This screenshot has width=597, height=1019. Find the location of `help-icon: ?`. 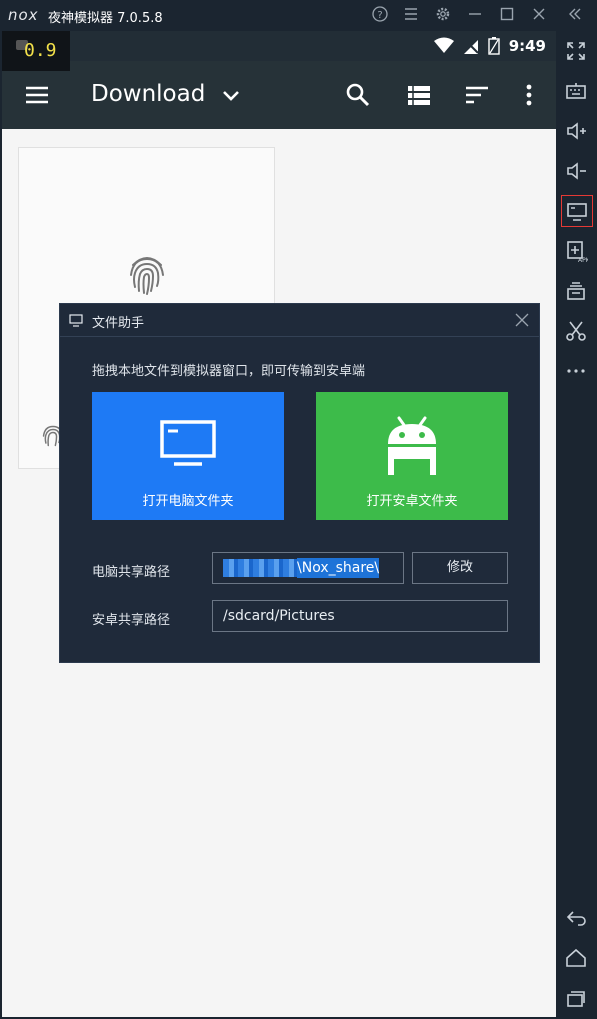

help-icon: ? is located at coordinates (380, 15).